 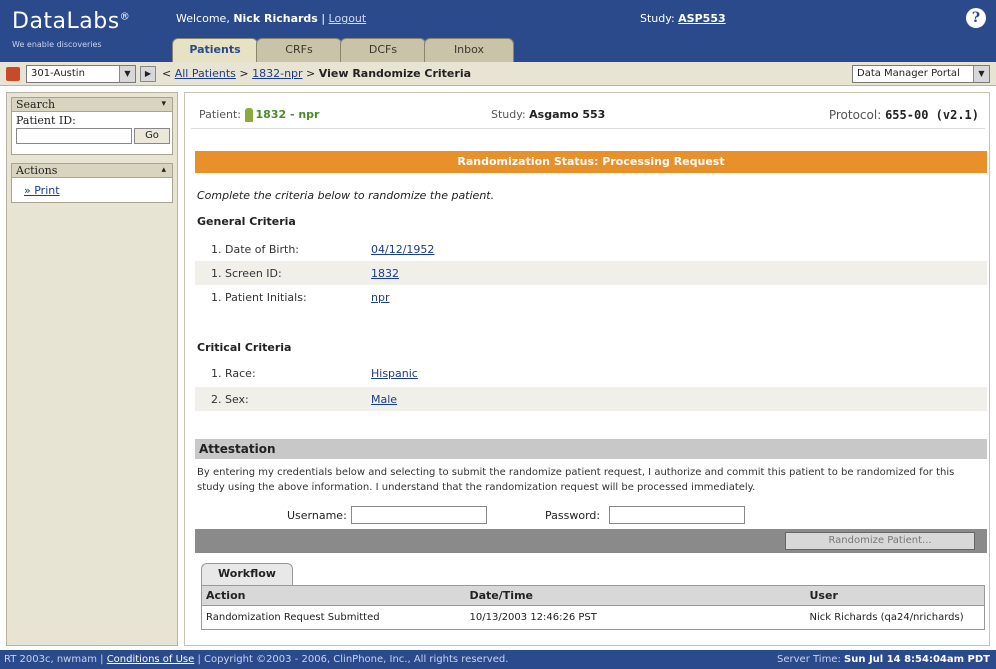 I want to click on criteria-value-link: 1832, so click(x=385, y=273).